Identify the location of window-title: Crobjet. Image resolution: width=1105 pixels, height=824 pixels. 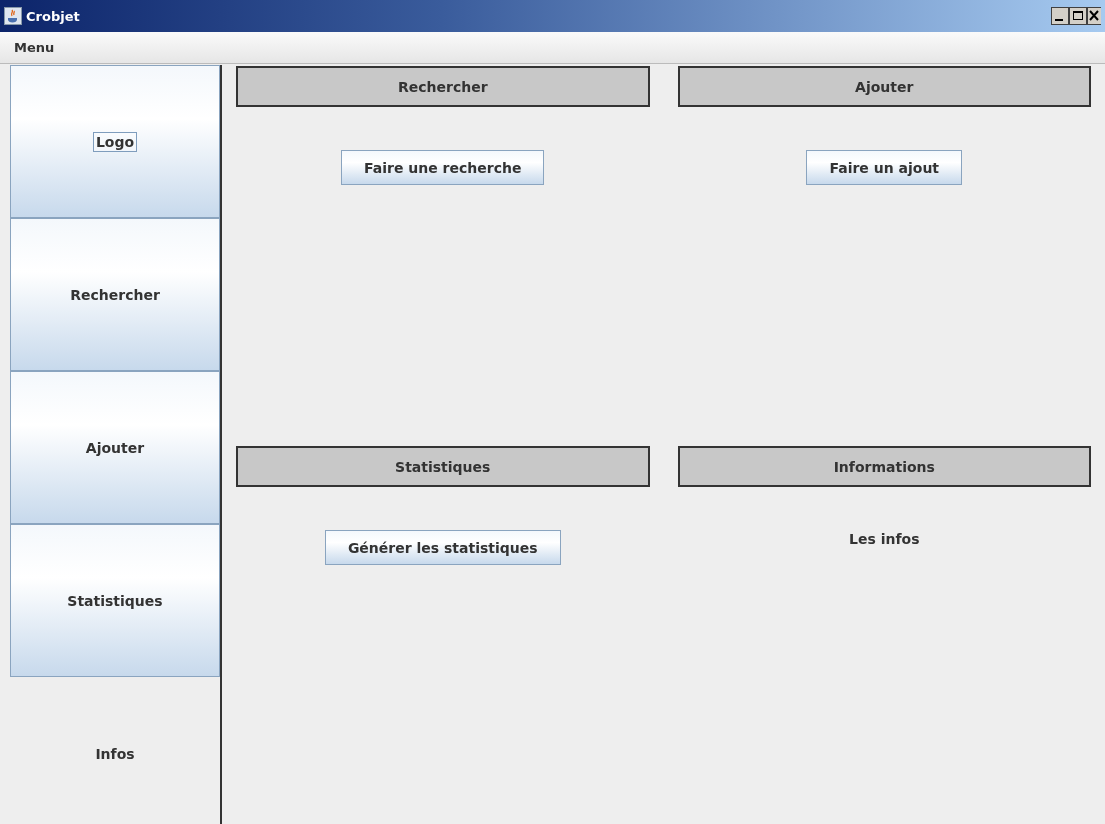
(53, 16).